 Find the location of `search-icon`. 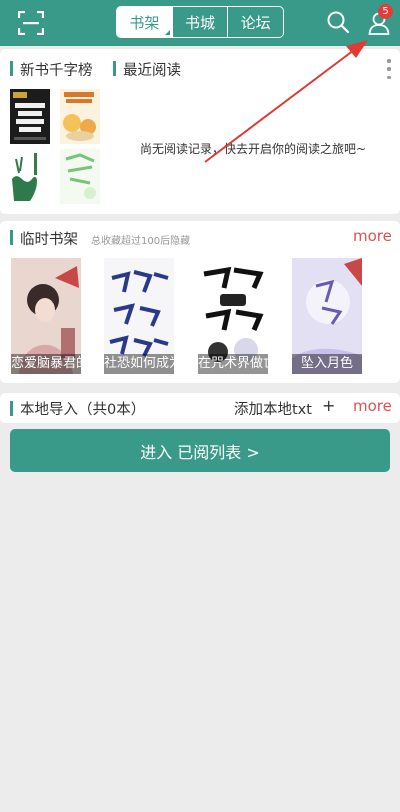

search-icon is located at coordinates (338, 22).